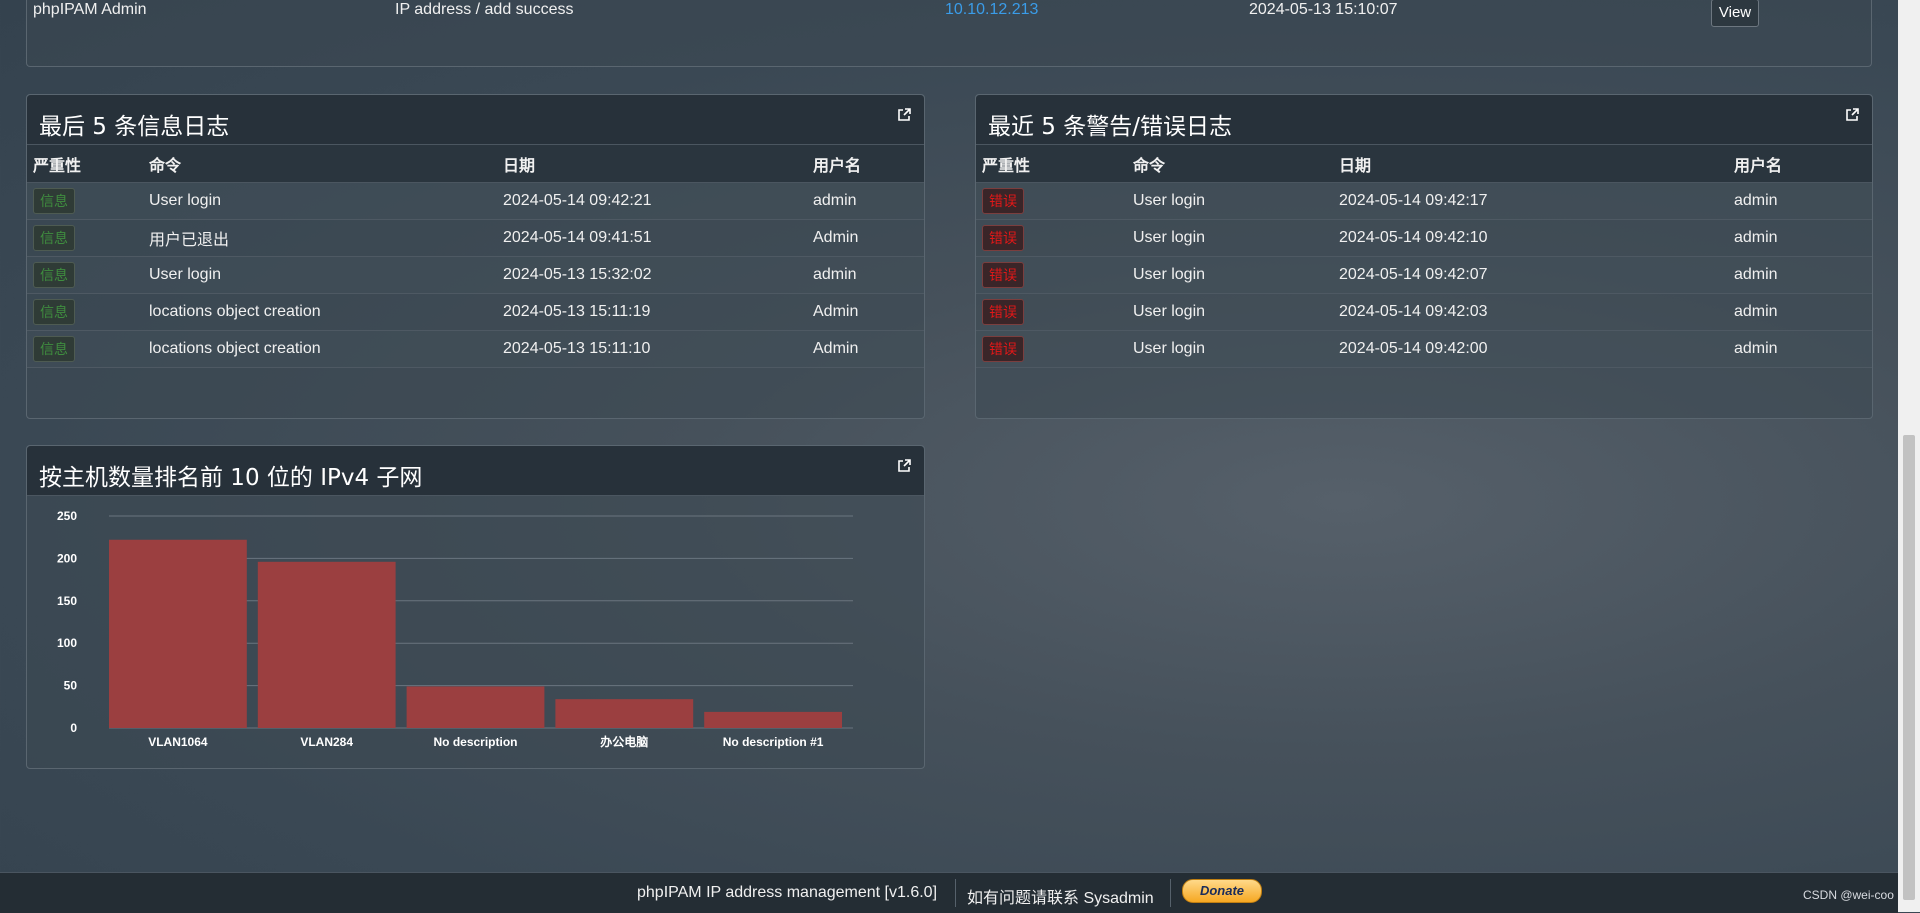  What do you see at coordinates (90, 9) in the screenshot?
I see `change-user: phpIPAM Admin` at bounding box center [90, 9].